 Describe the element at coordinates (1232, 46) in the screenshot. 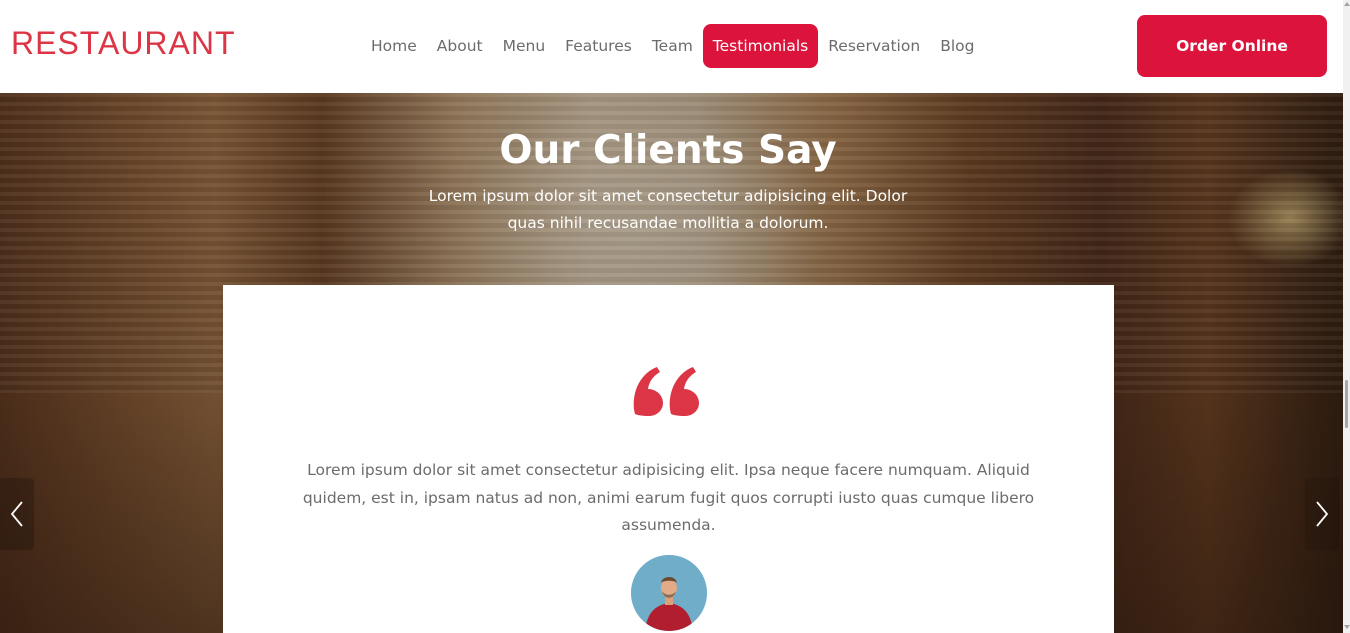

I see `order-online-button: Order Online` at that location.